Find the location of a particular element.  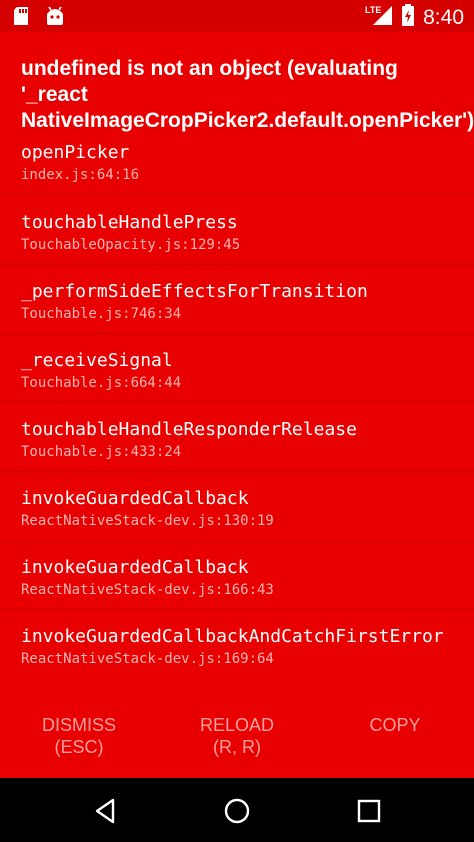

navigation-bar is located at coordinates (237, 810).